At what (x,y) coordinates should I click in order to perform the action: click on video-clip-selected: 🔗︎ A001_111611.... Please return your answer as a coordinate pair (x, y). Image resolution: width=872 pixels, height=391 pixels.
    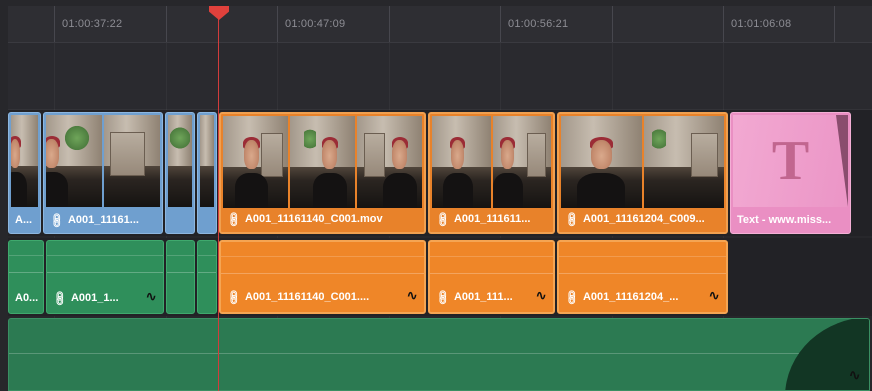
    Looking at the image, I should click on (491, 173).